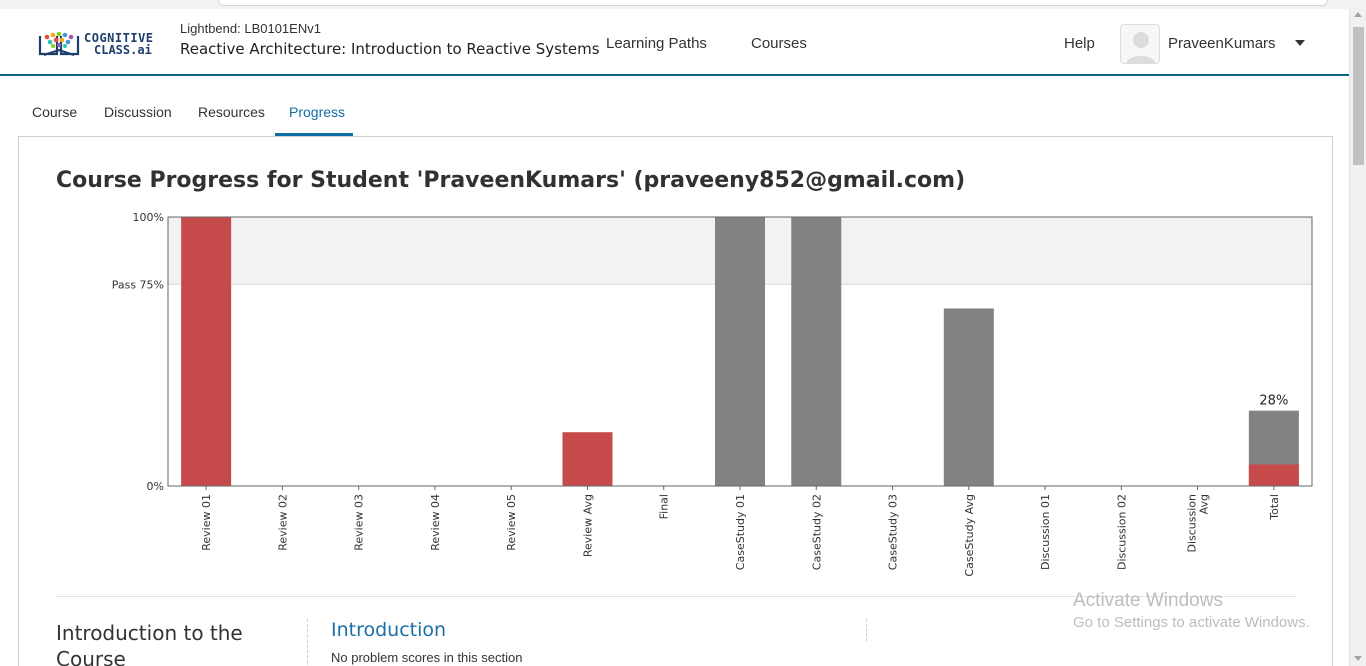 The width and height of the screenshot is (1366, 666). Describe the element at coordinates (59, 44) in the screenshot. I see `cognitive-class-logo-icon` at that location.